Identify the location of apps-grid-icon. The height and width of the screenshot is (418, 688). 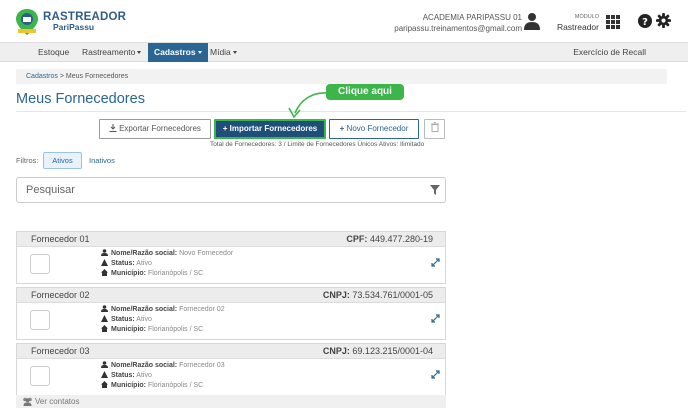
(613, 22).